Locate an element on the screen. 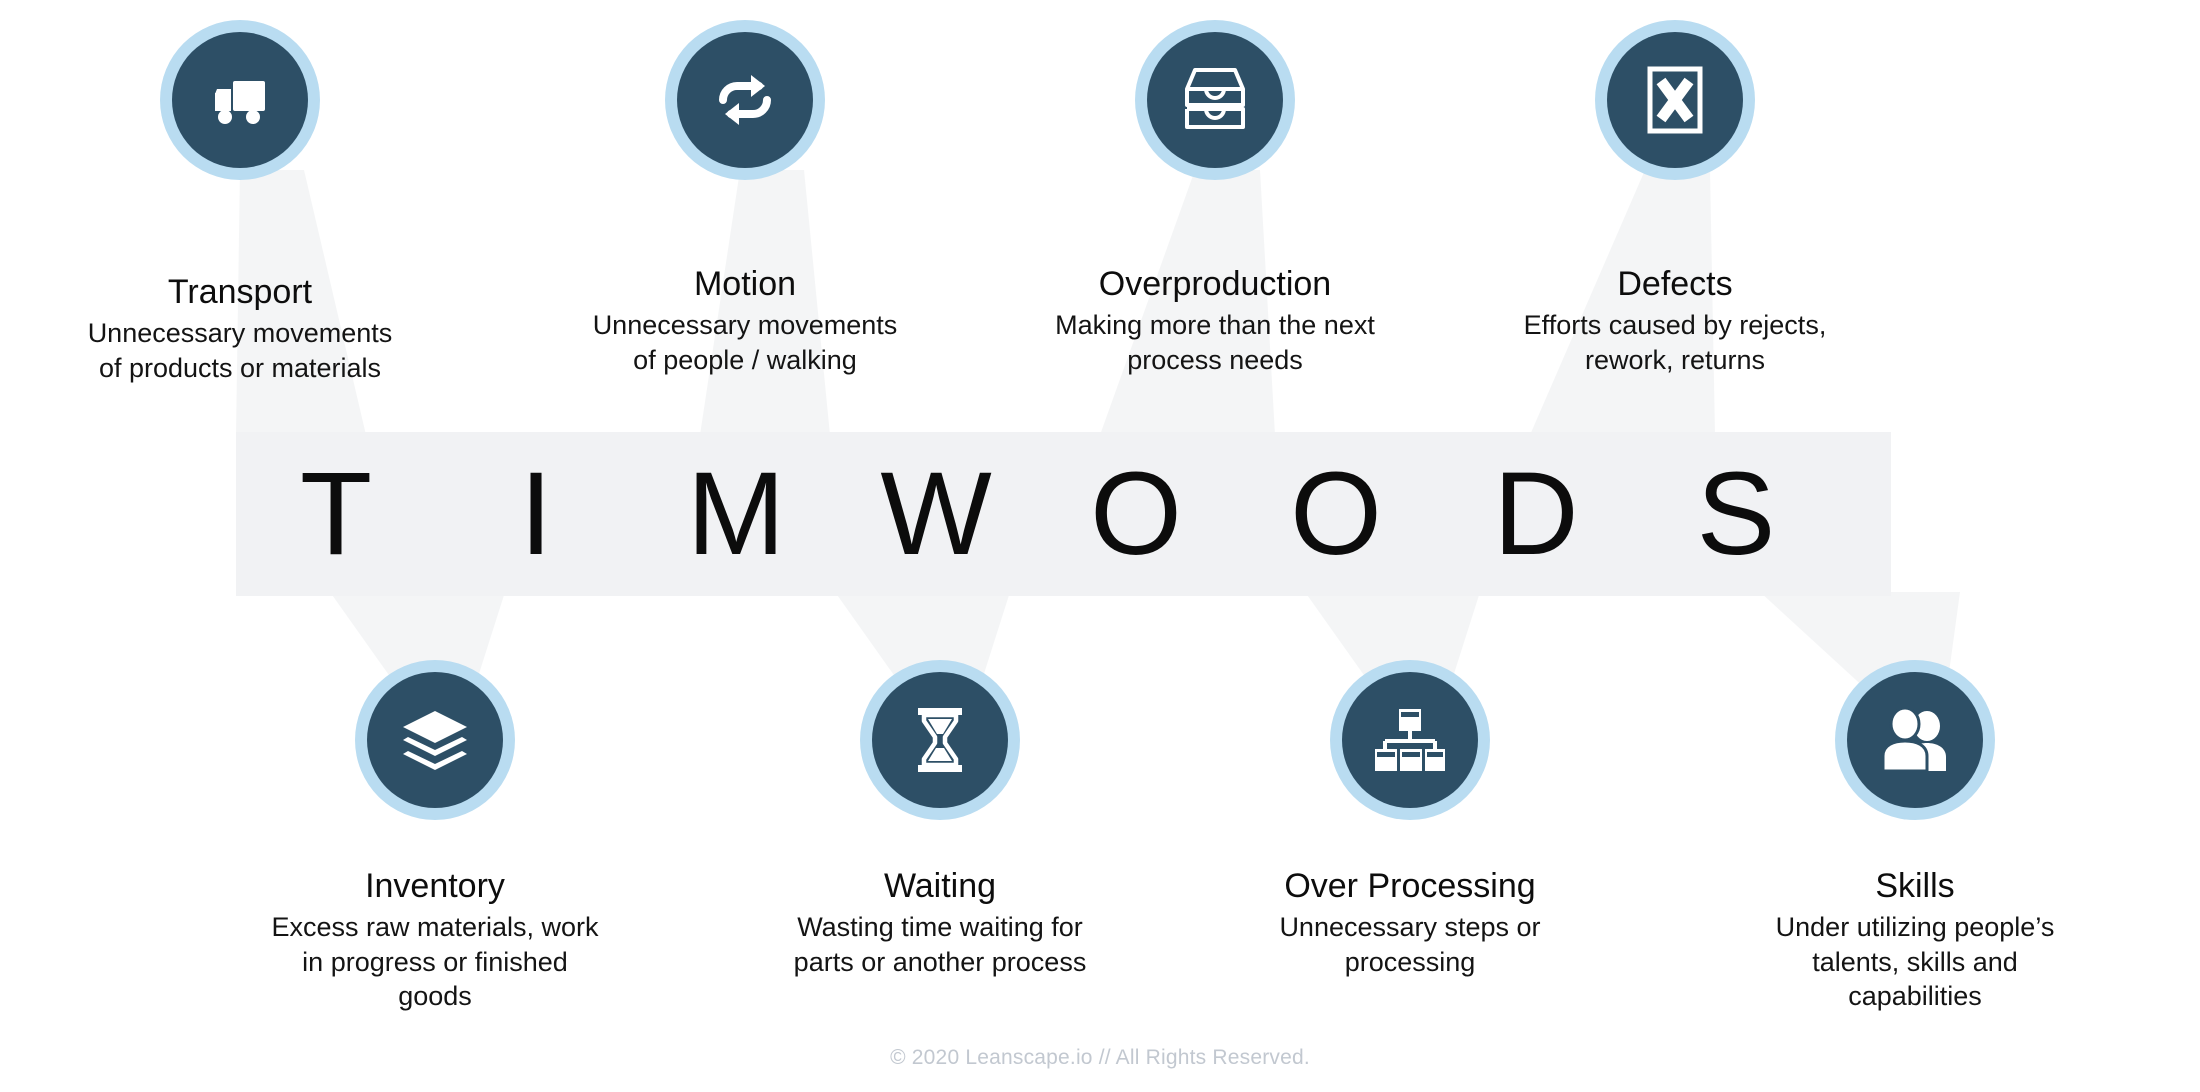 This screenshot has height=1092, width=2200. acronym-letter-o2: O is located at coordinates (1336, 514).